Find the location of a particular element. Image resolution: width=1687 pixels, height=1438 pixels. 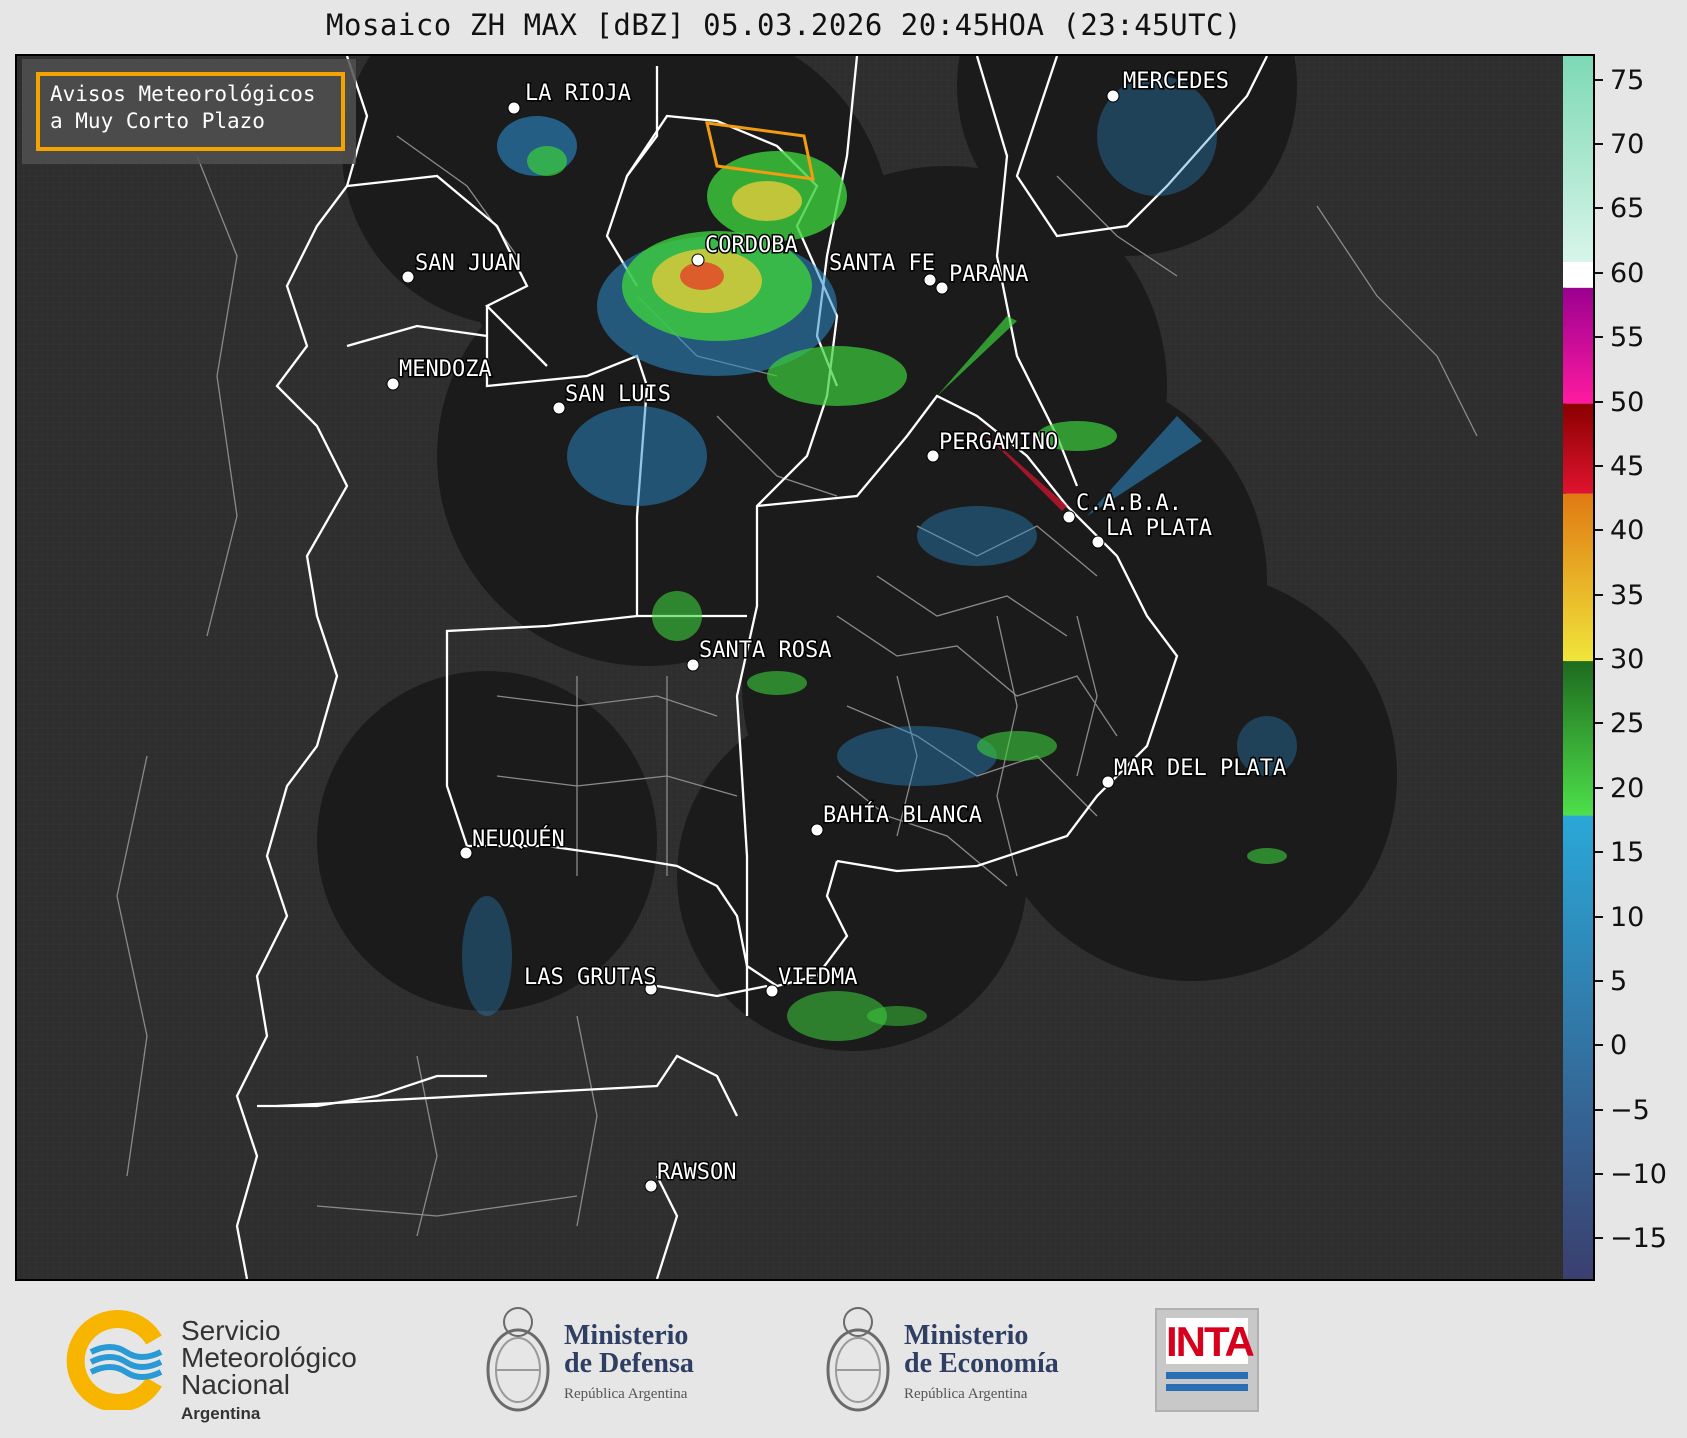

notice-label: Avisos Meteorológicos a Muy Corto Plazo is located at coordinates (190, 111).